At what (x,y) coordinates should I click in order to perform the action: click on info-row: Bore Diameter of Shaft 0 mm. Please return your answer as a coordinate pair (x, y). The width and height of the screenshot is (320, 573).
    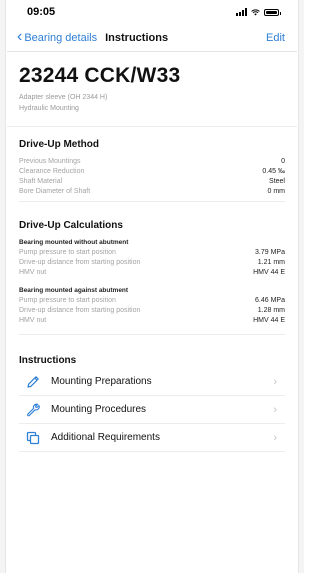
    Looking at the image, I should click on (152, 192).